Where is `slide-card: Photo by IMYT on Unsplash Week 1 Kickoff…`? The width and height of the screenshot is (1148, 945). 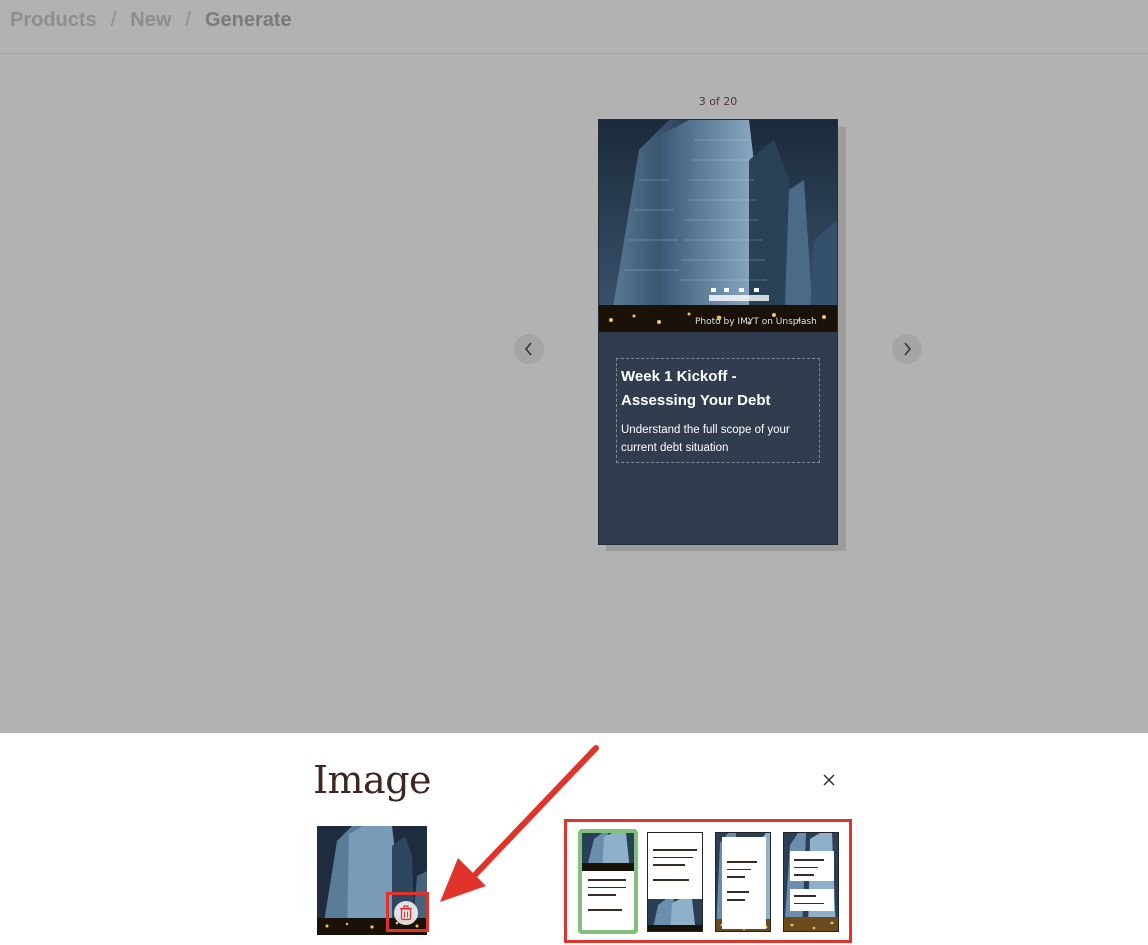
slide-card: Photo by IMYT on Unsplash Week 1 Kickoff… is located at coordinates (718, 332).